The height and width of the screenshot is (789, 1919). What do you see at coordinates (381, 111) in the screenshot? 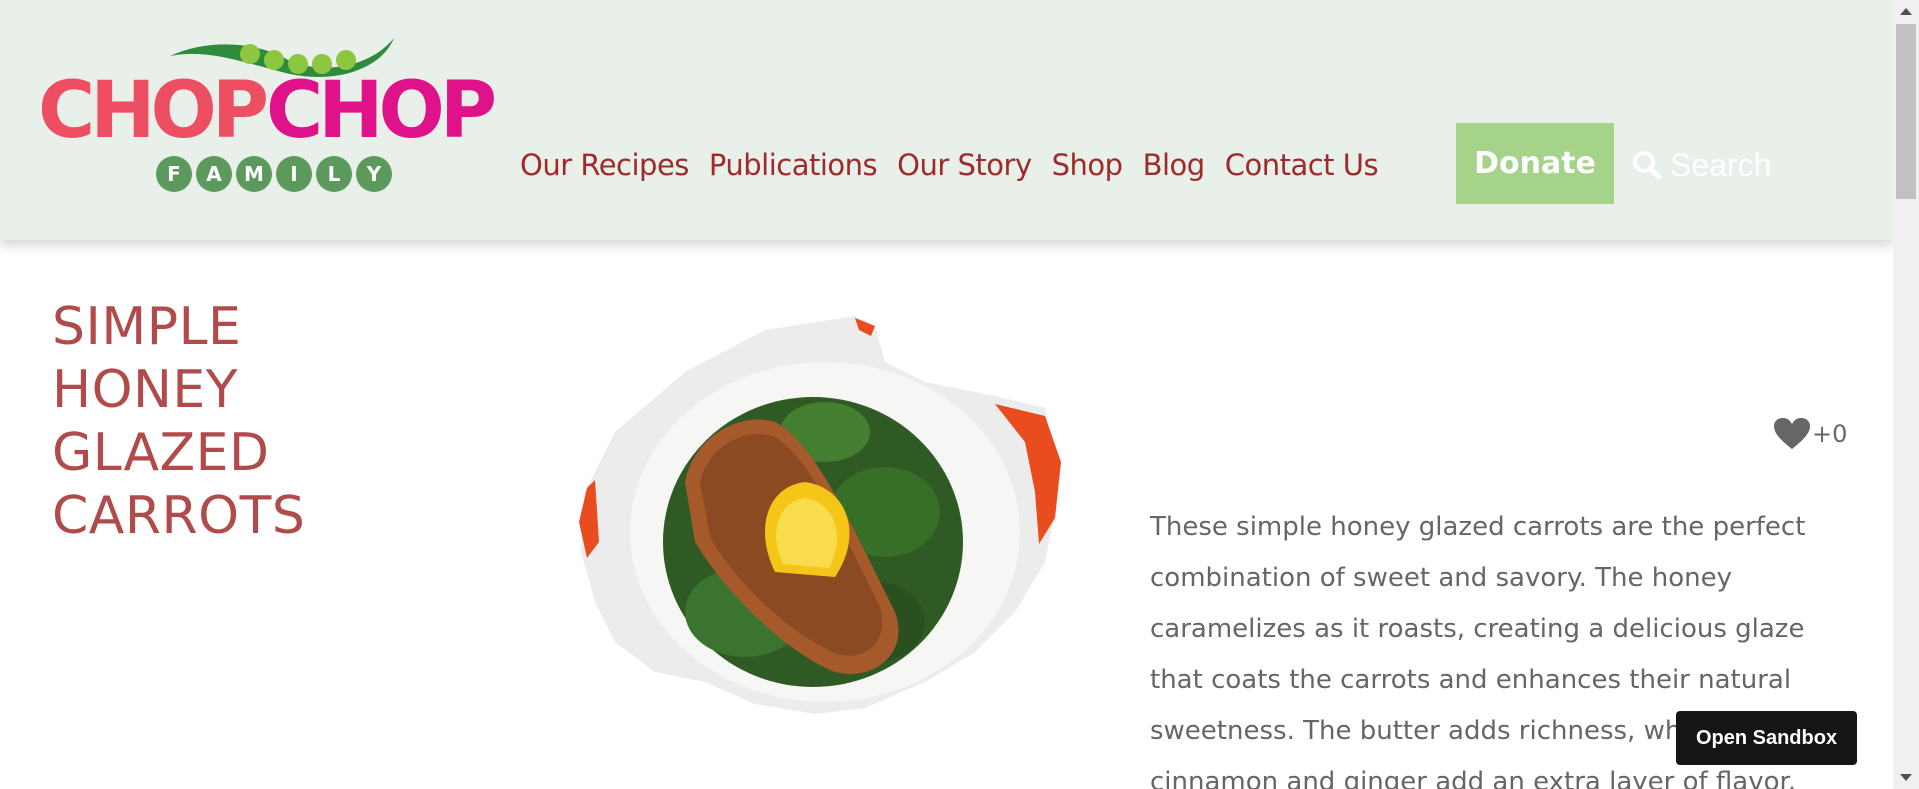
I see `logo-chop-right: CHOP` at bounding box center [381, 111].